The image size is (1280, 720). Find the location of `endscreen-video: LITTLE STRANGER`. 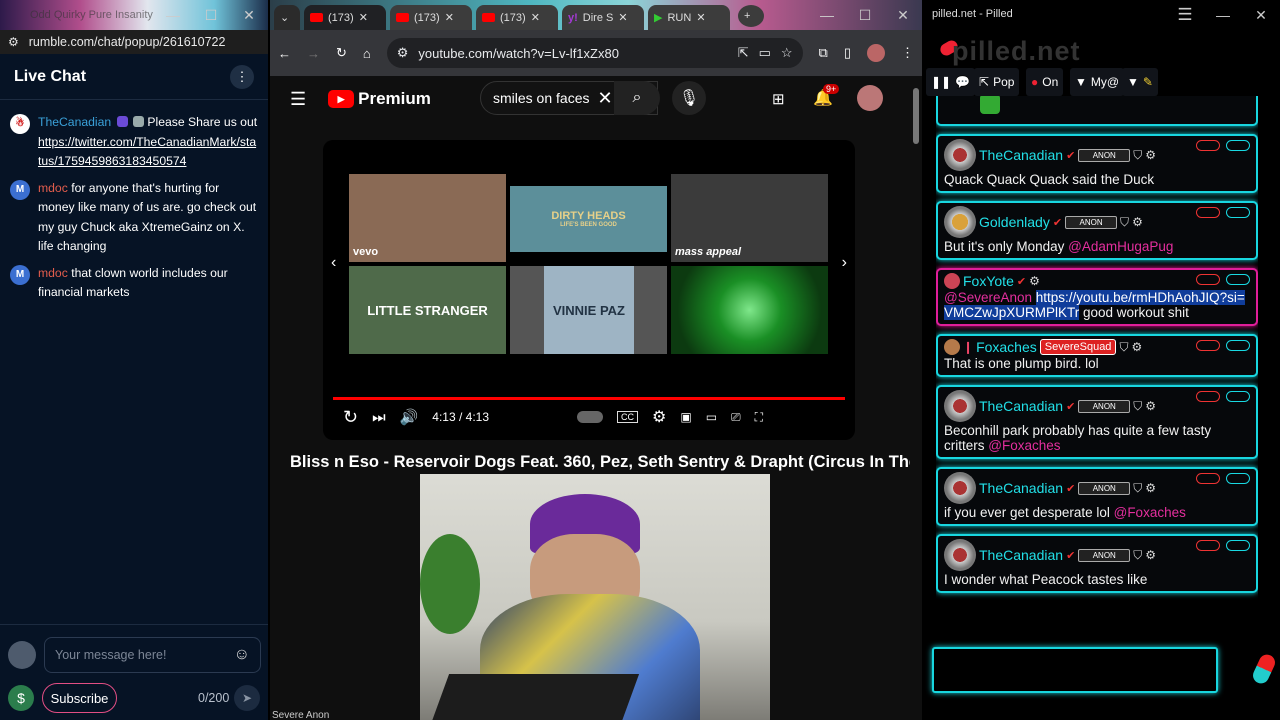

endscreen-video: LITTLE STRANGER is located at coordinates (427, 310).